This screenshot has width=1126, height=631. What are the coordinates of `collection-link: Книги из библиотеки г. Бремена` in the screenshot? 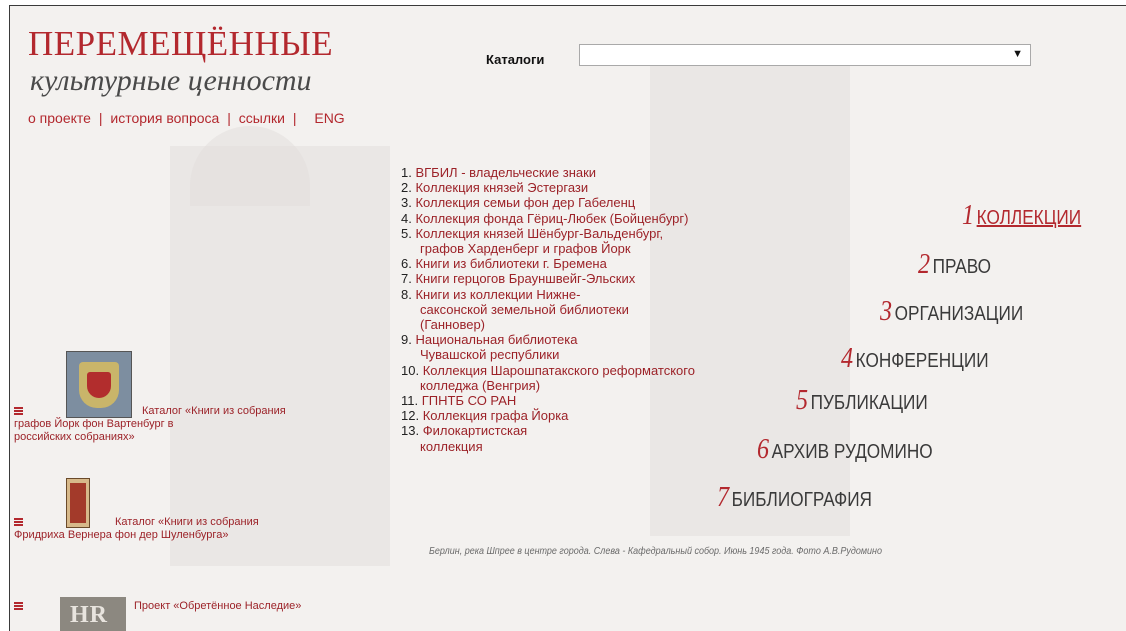 It's located at (510, 263).